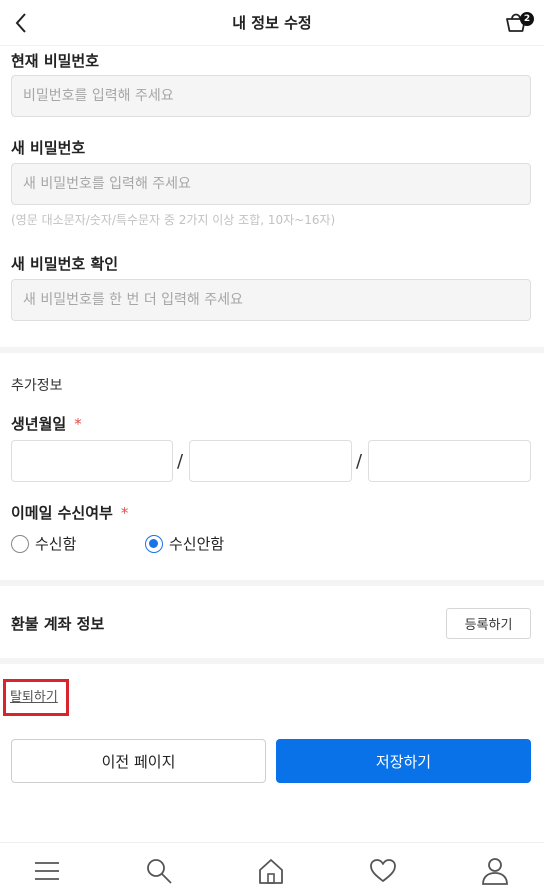  What do you see at coordinates (403, 761) in the screenshot?
I see `save-button: 저장하기` at bounding box center [403, 761].